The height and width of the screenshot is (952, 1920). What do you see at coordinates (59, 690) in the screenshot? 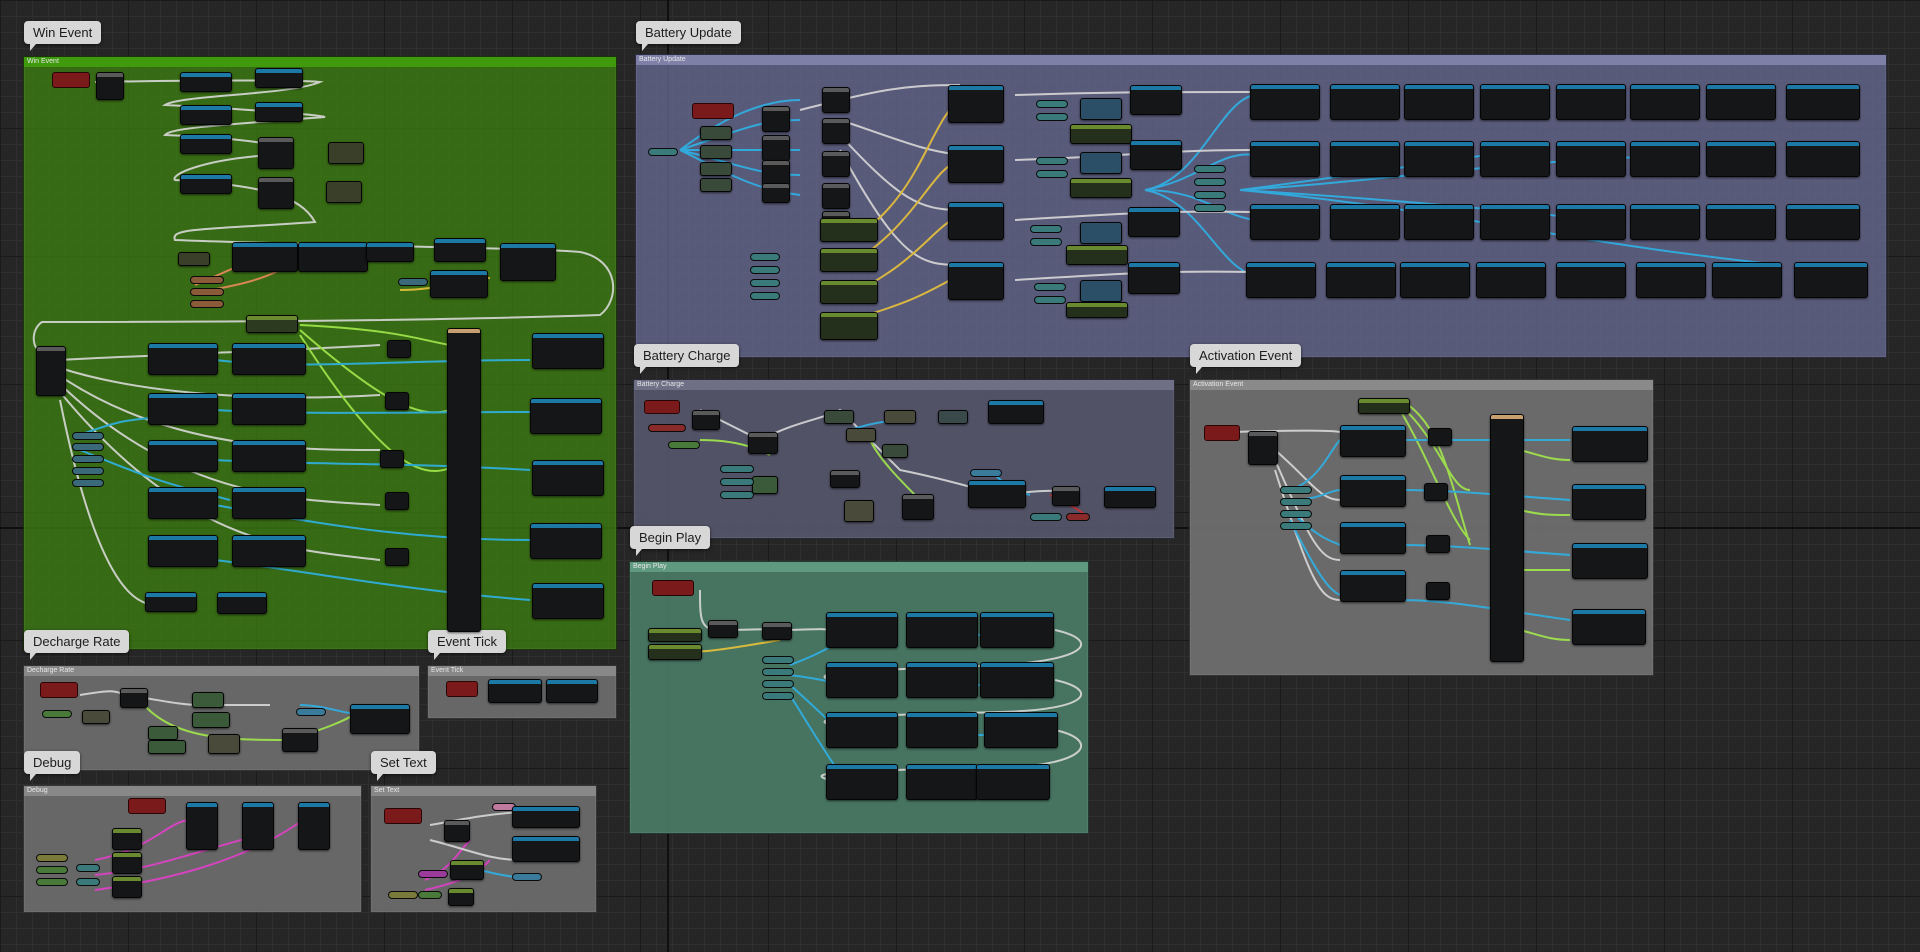
I see `decharge-rate-event-node` at bounding box center [59, 690].